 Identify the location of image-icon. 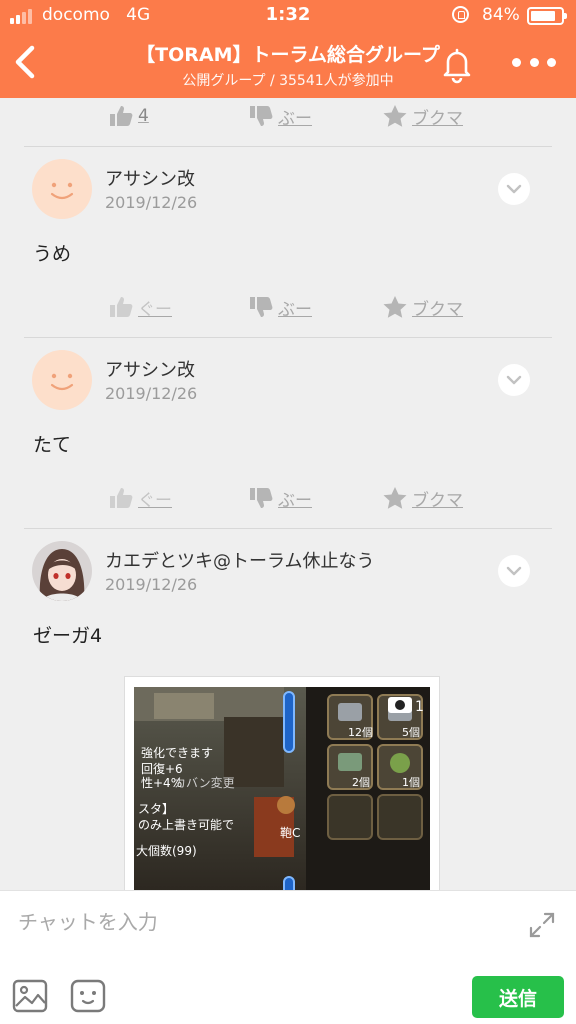
(30, 996).